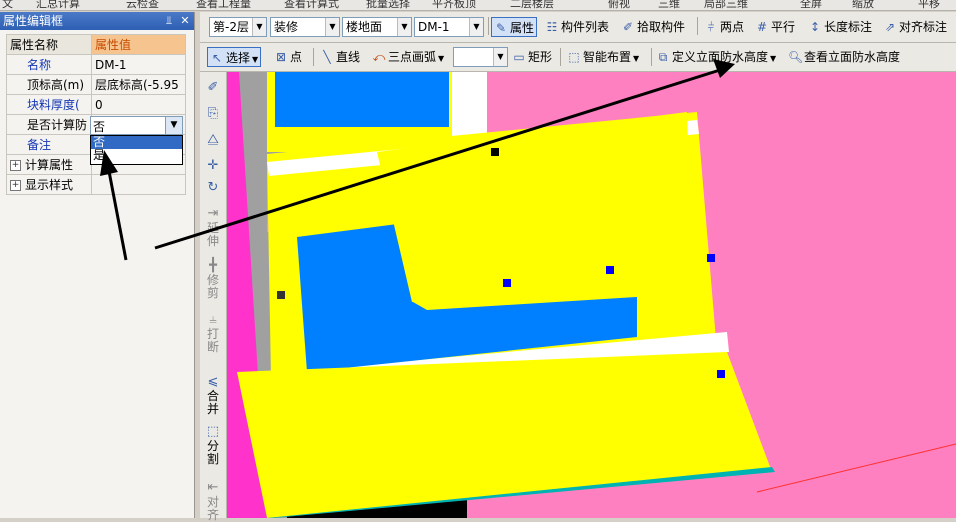  I want to click on category-select: 装修 ▼, so click(305, 27).